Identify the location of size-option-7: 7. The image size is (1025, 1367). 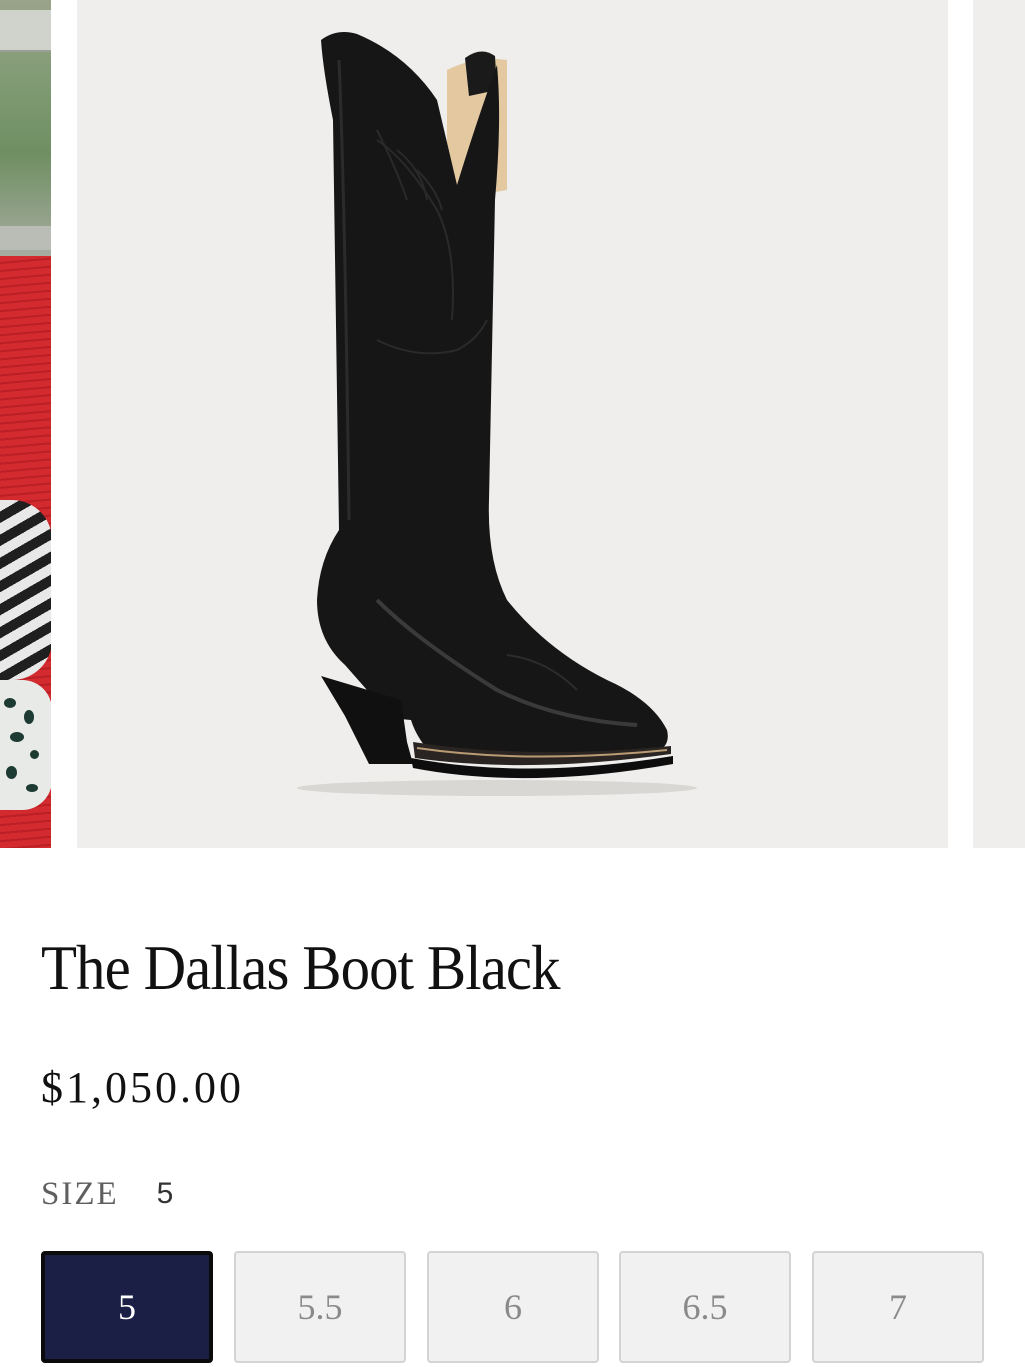
(898, 1307).